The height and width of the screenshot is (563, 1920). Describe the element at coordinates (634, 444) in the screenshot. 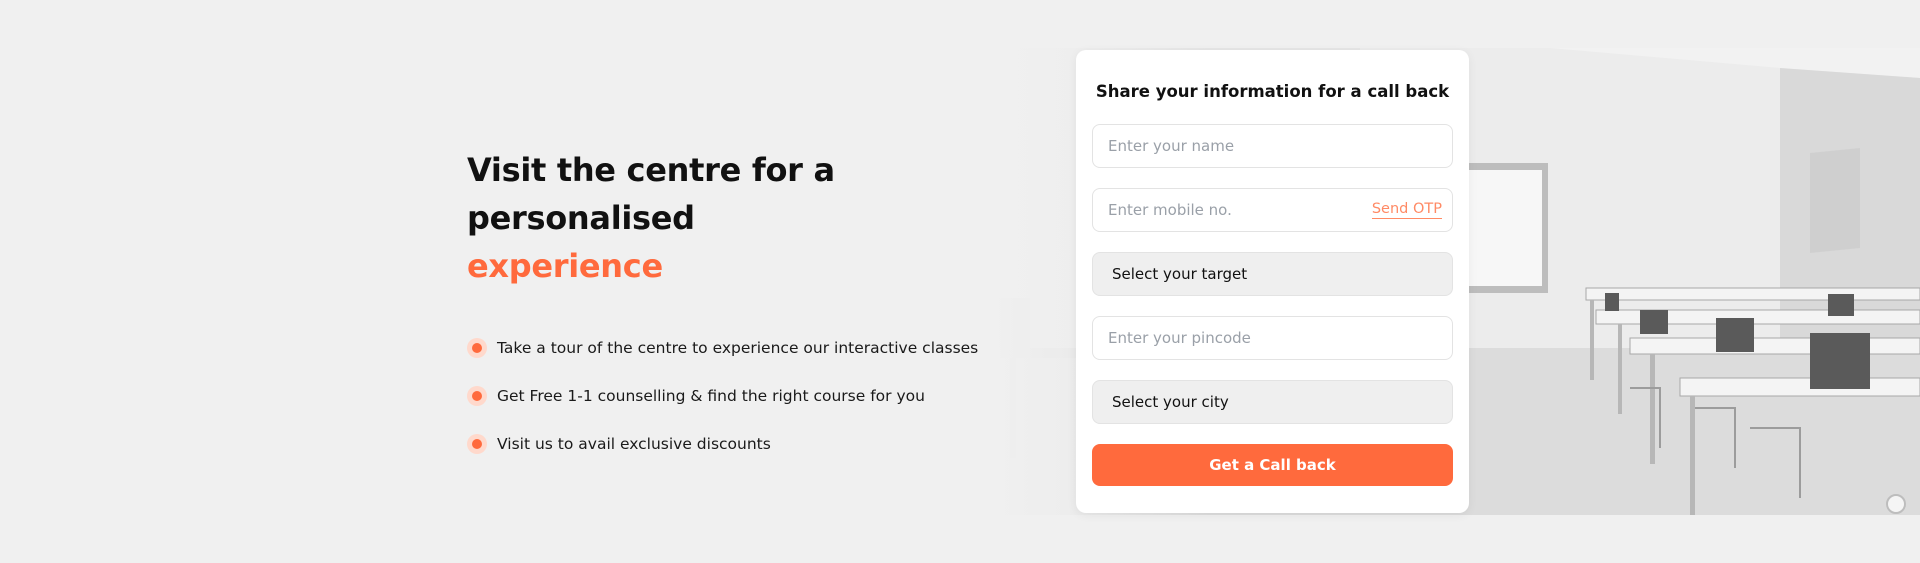

I see `benefit-text: Visit us to avail exclusive discounts` at that location.